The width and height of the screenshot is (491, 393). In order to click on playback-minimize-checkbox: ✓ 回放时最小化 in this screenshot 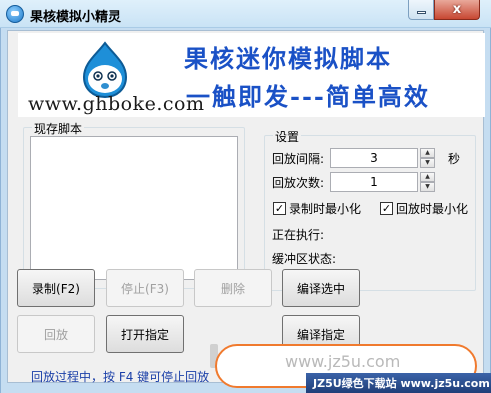, I will do `click(424, 208)`.